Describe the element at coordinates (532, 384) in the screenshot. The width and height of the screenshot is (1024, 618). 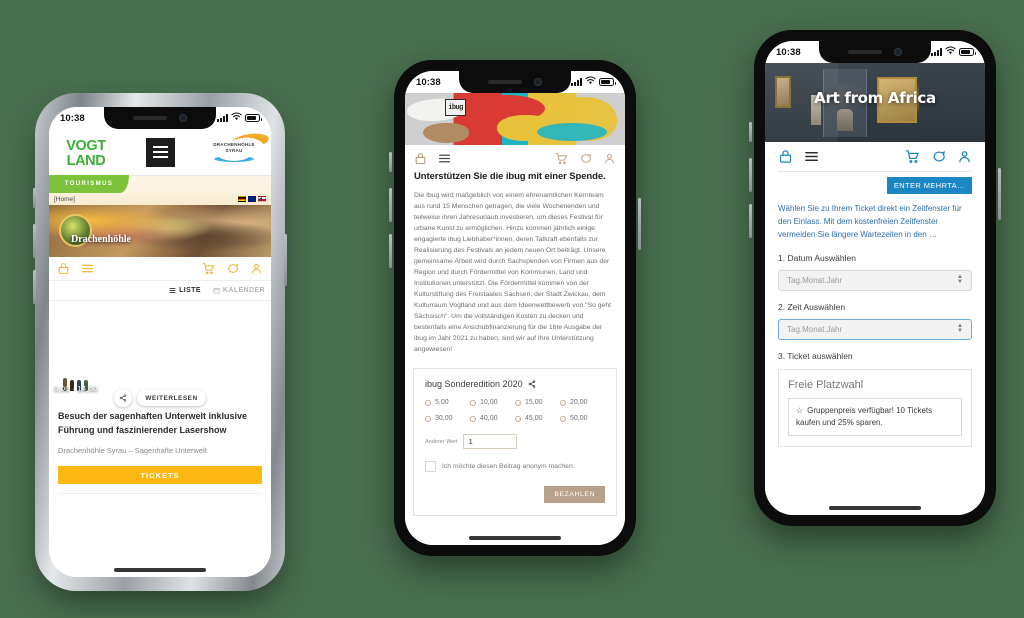
I see `share-icon` at that location.